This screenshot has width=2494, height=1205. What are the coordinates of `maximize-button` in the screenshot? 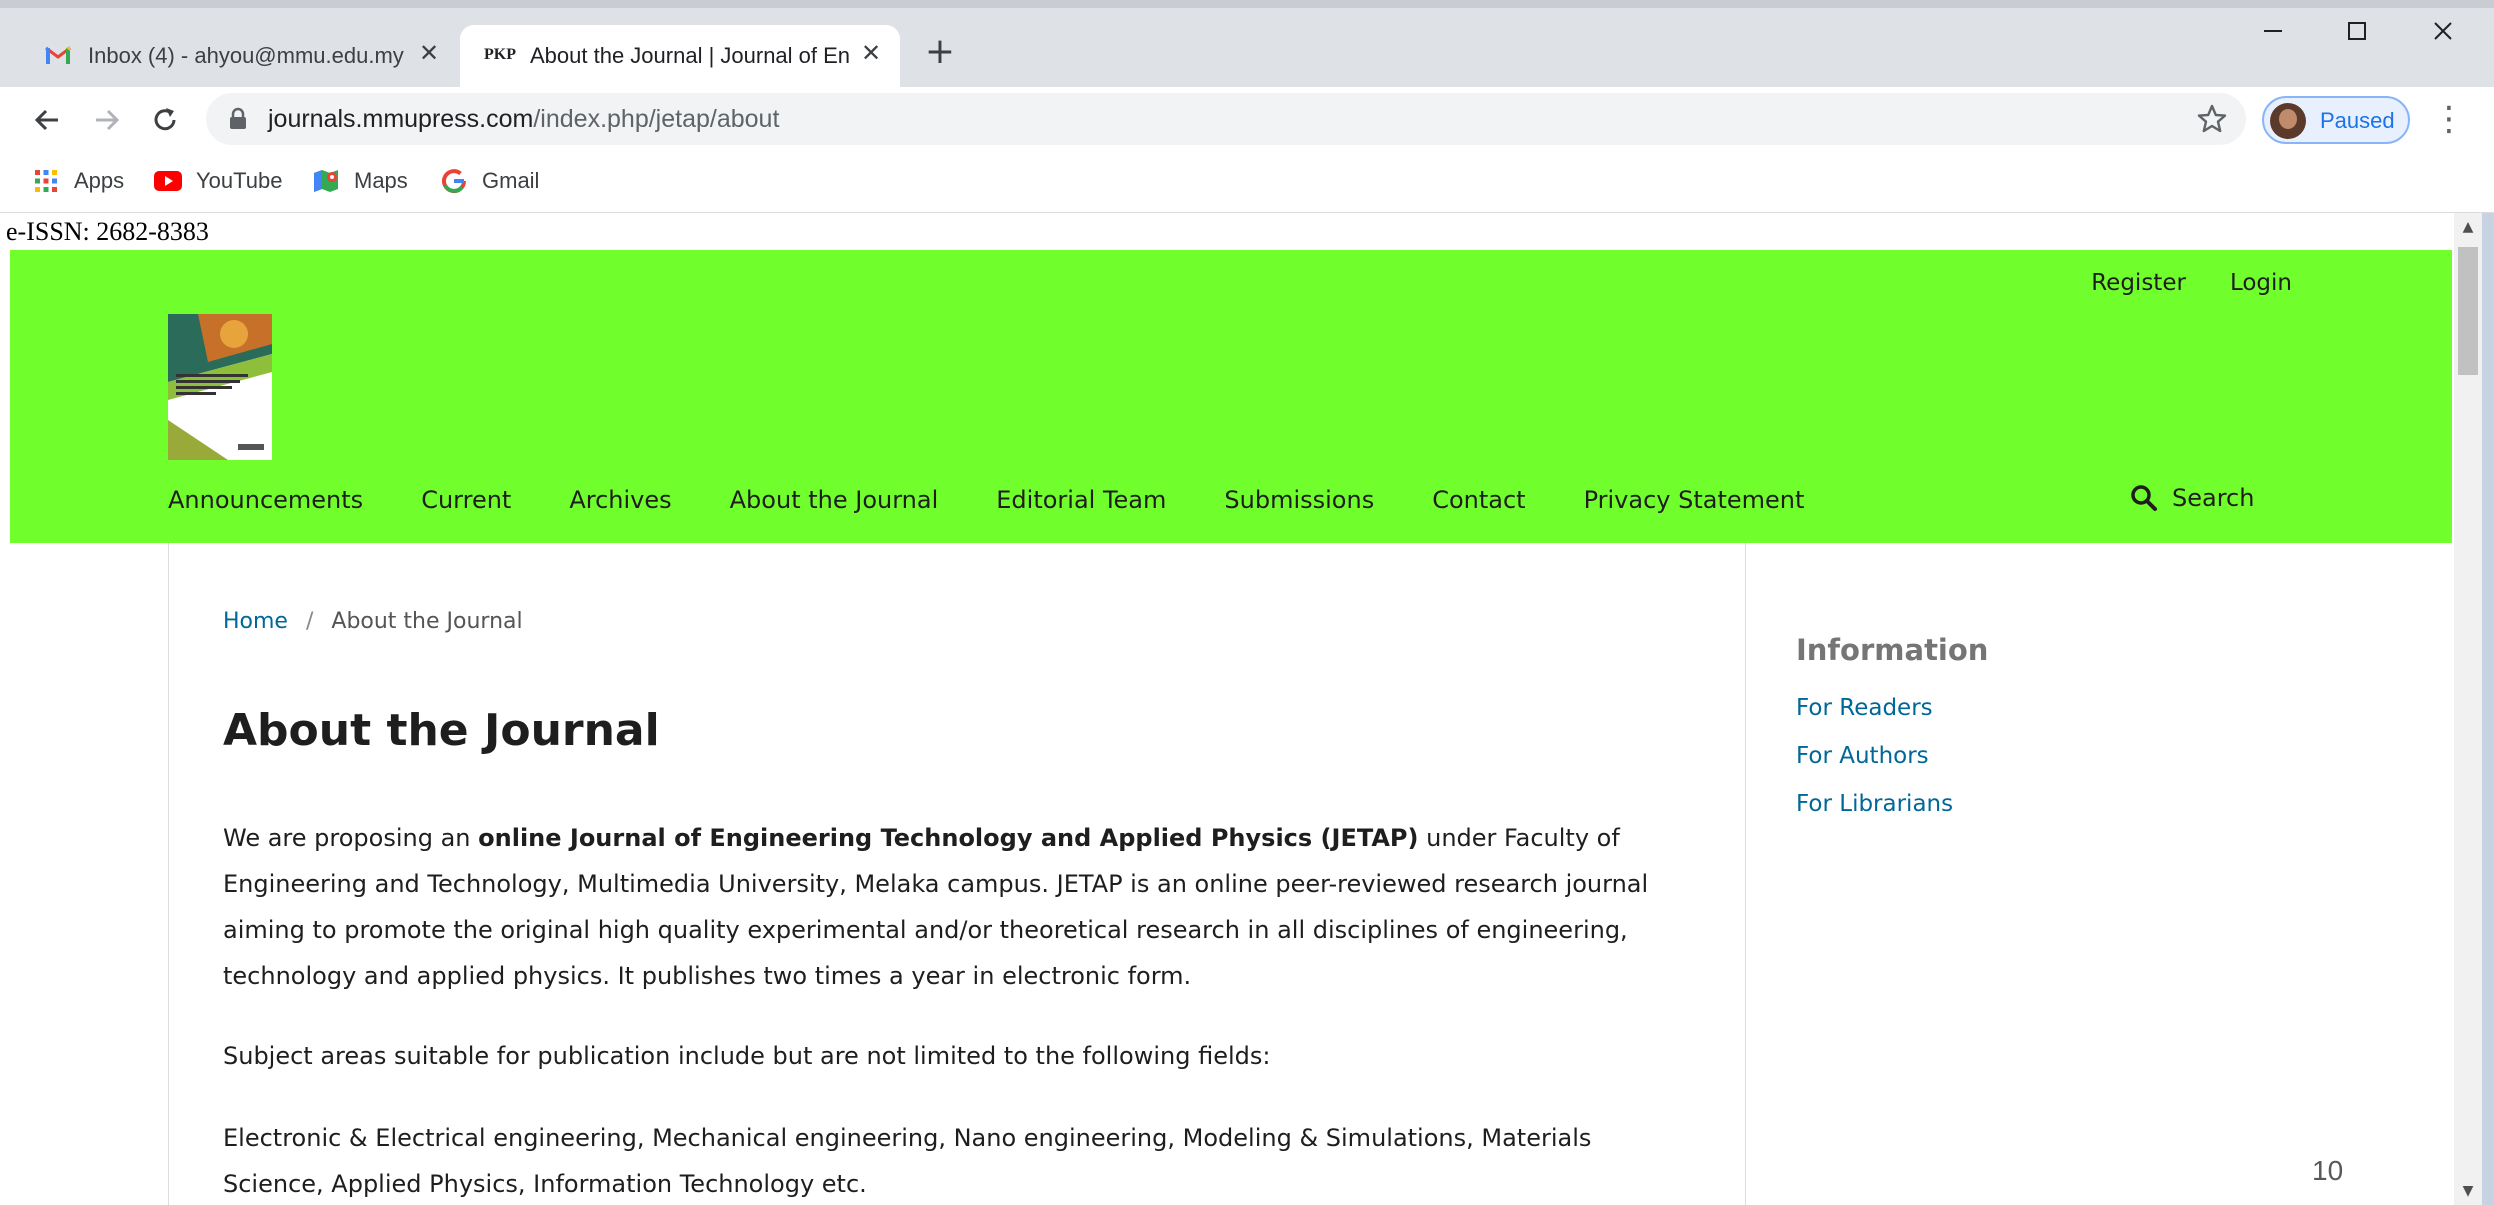 It's located at (2357, 34).